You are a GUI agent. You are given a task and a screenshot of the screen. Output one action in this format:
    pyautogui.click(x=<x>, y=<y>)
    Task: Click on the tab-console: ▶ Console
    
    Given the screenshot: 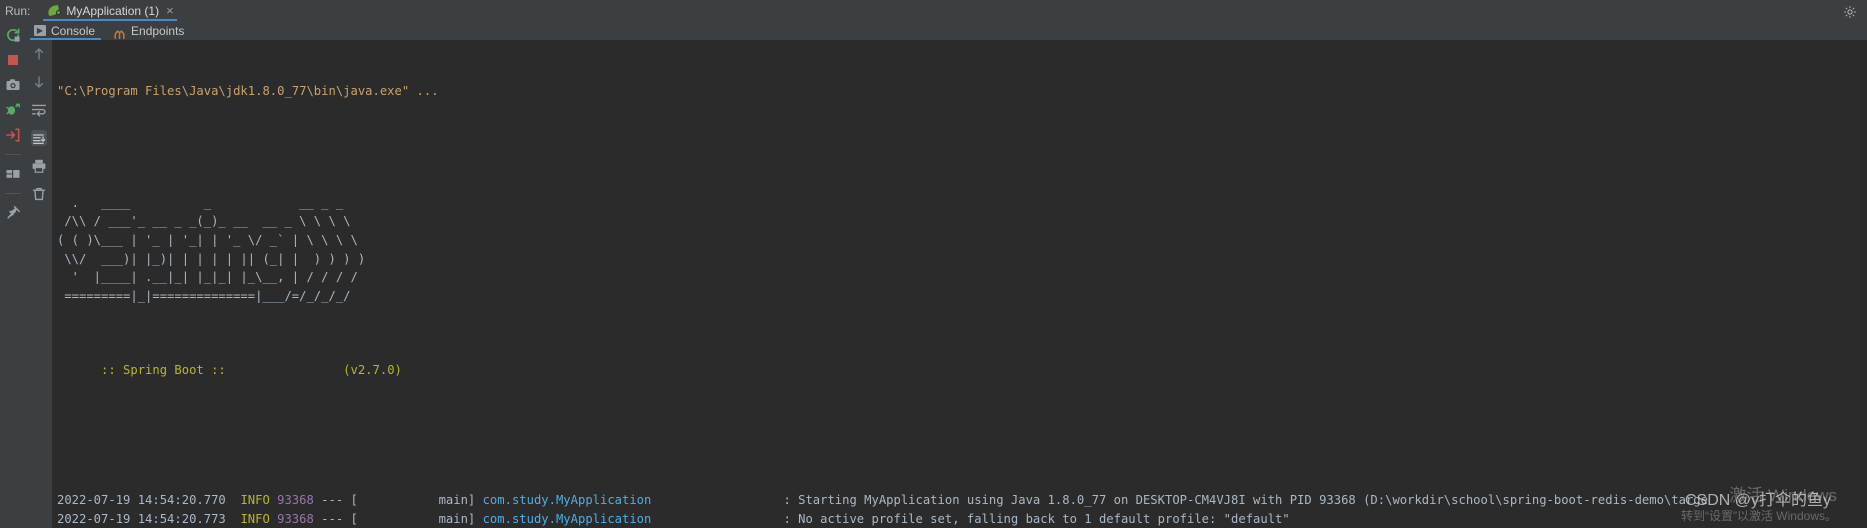 What is the action you would take?
    pyautogui.click(x=65, y=30)
    